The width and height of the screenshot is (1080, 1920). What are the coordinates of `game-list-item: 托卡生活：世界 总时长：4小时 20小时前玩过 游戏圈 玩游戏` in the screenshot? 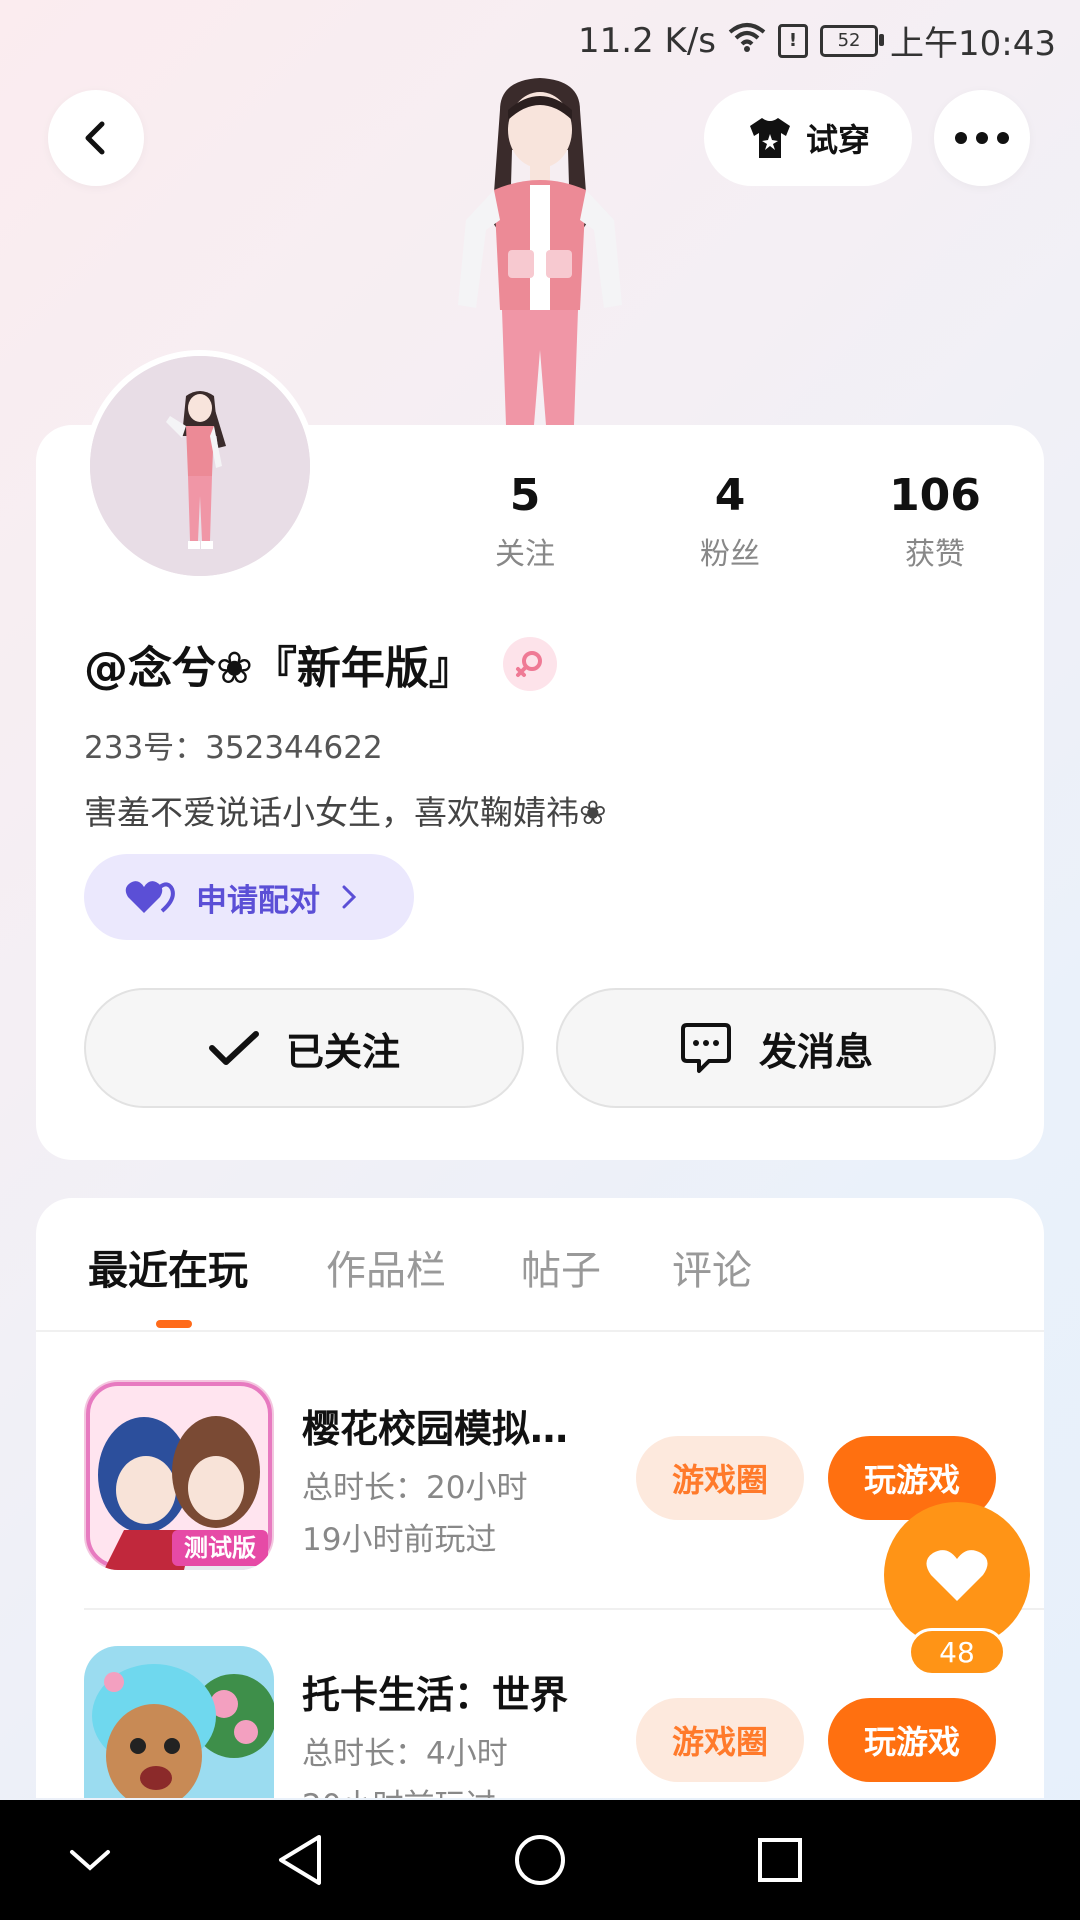 It's located at (540, 1698).